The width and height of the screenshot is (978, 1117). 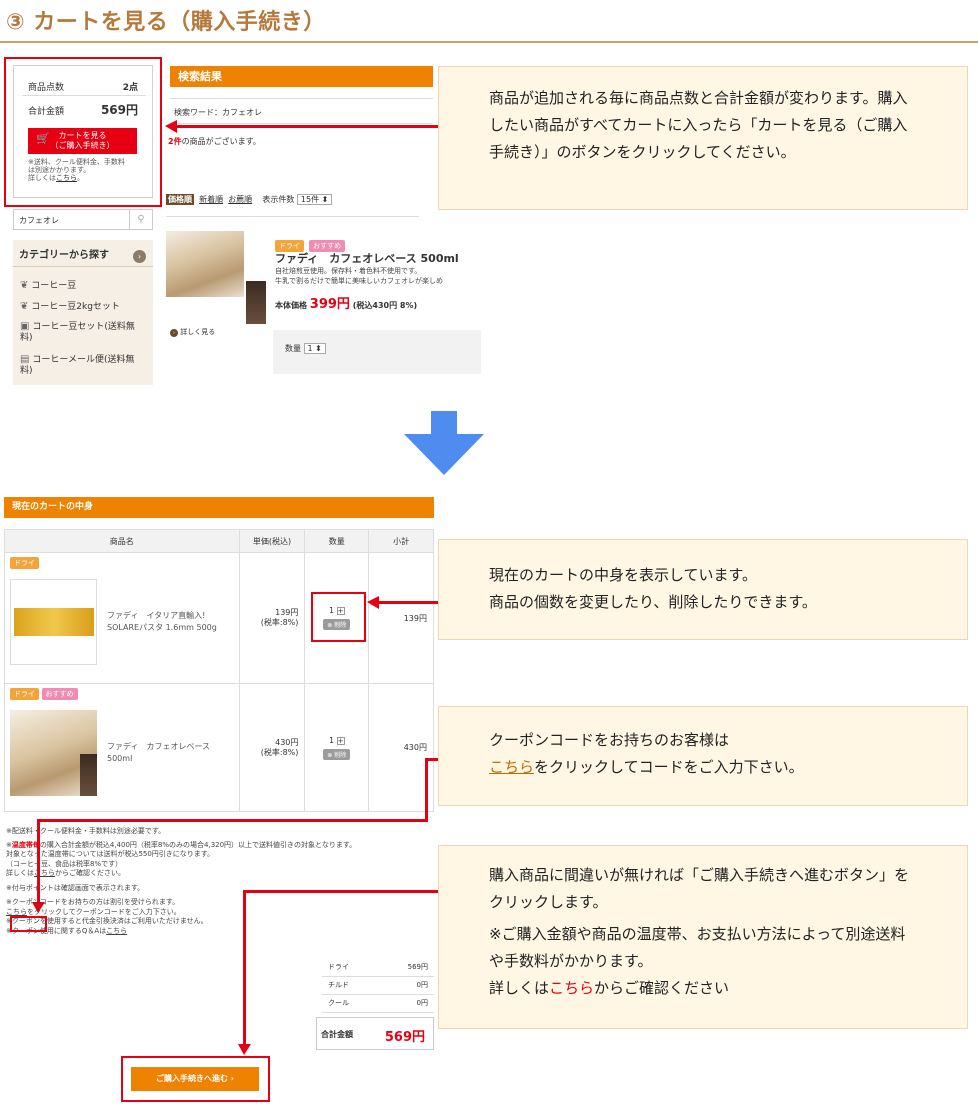 I want to click on table-row: クール 0円, so click(x=378, y=1003).